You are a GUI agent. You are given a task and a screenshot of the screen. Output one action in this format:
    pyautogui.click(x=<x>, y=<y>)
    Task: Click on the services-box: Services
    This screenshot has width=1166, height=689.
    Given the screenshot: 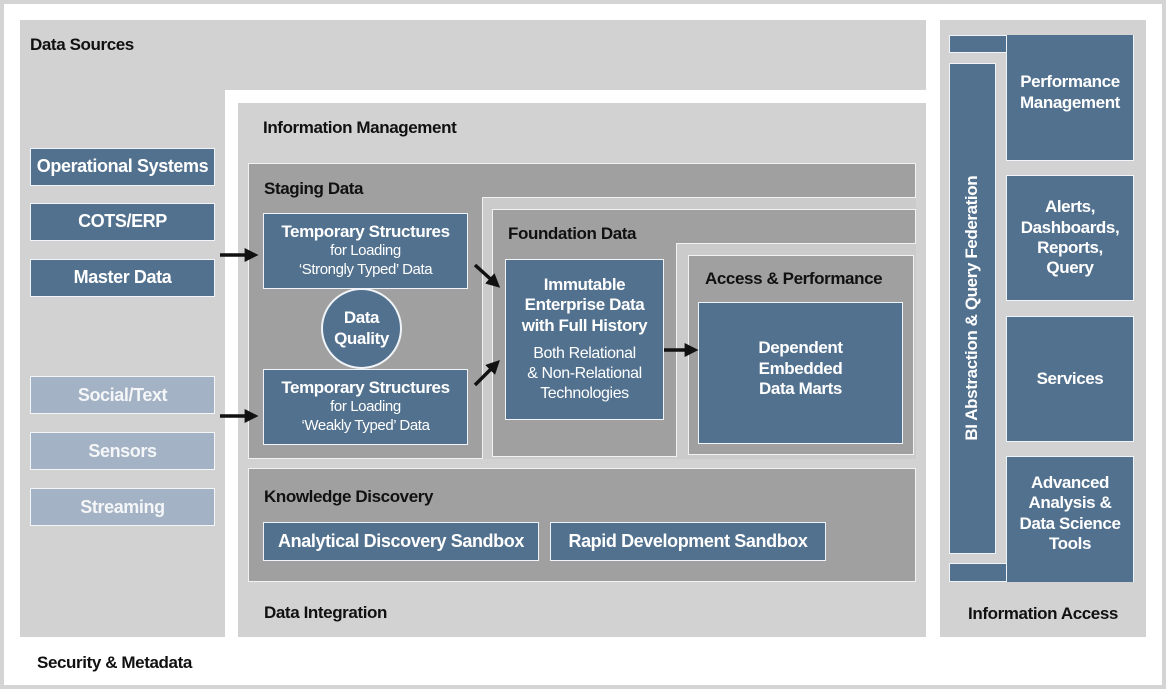 What is the action you would take?
    pyautogui.click(x=1070, y=379)
    